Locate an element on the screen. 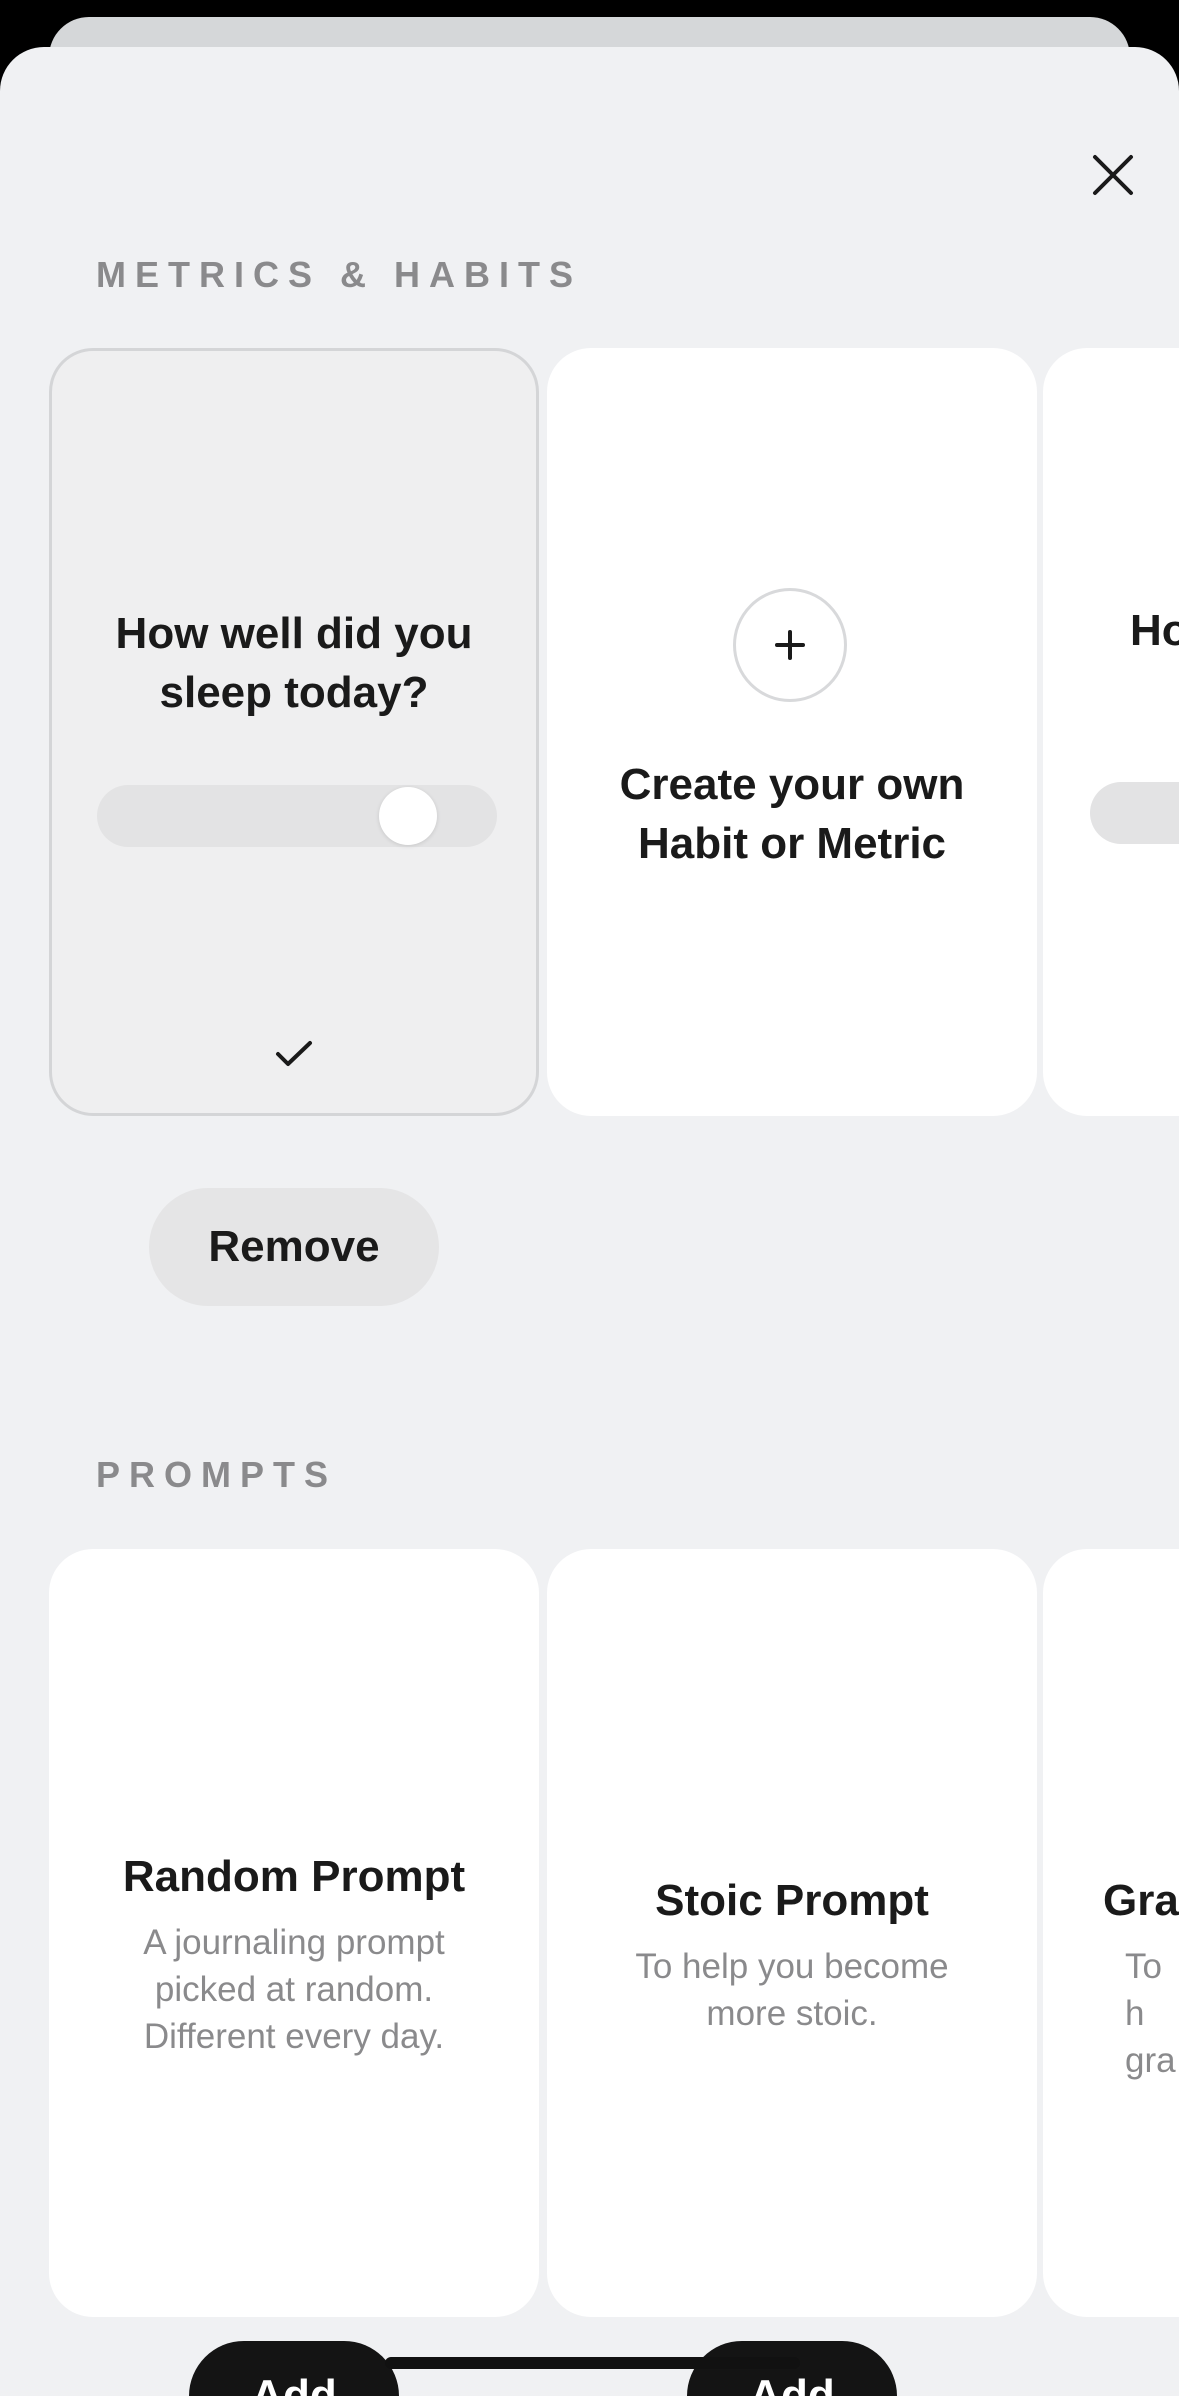  section-title-prompts: PROMPTS is located at coordinates (217, 1474).